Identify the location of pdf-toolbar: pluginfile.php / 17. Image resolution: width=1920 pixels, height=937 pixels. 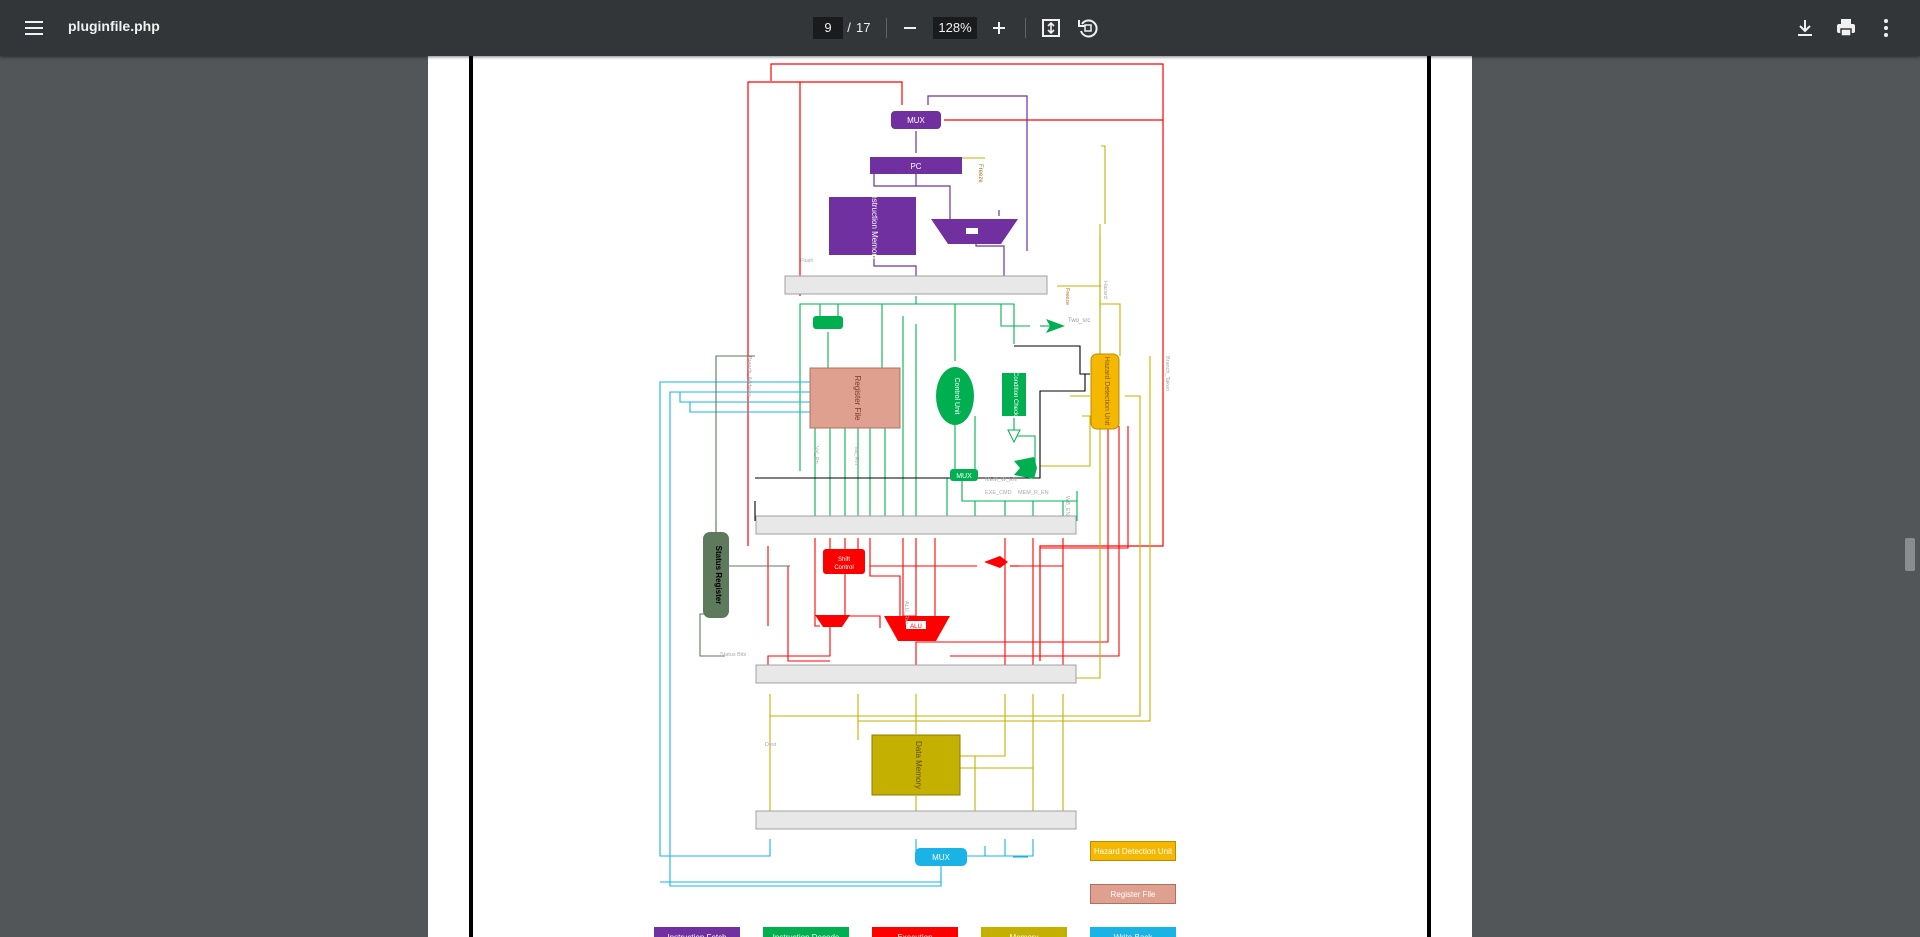
(960, 28).